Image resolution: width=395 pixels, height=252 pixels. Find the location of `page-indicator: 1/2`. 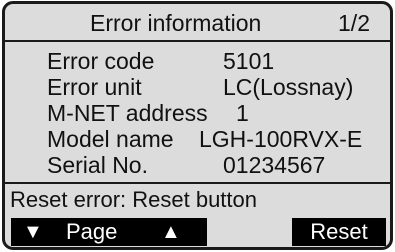

page-indicator: 1/2 is located at coordinates (354, 23).